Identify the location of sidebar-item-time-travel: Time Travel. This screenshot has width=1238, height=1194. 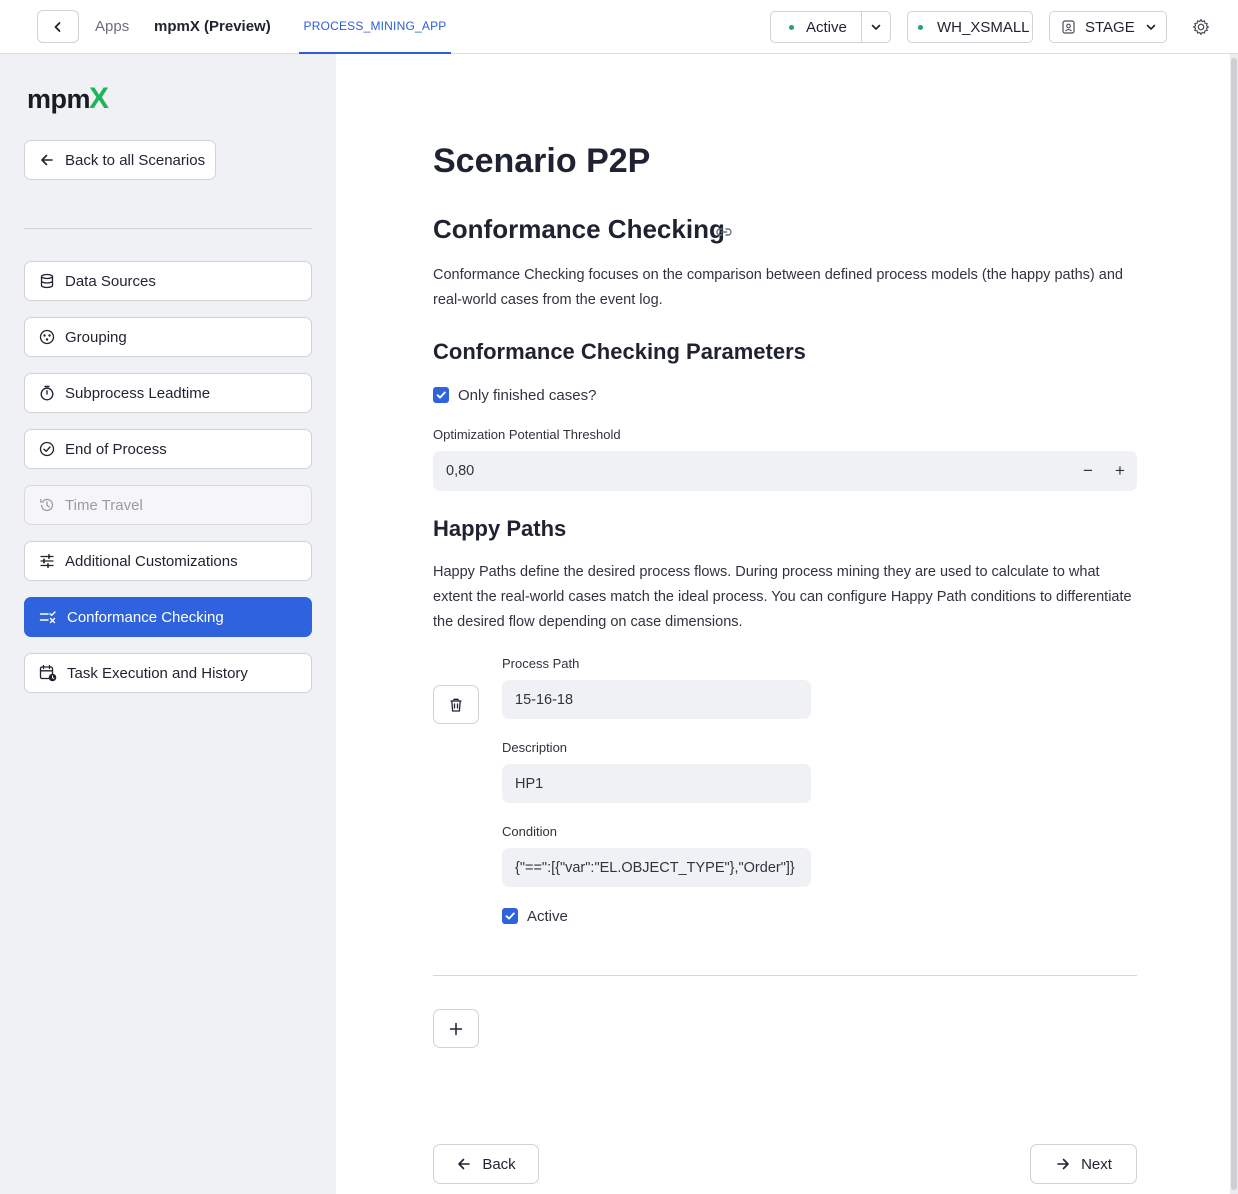
(168, 505).